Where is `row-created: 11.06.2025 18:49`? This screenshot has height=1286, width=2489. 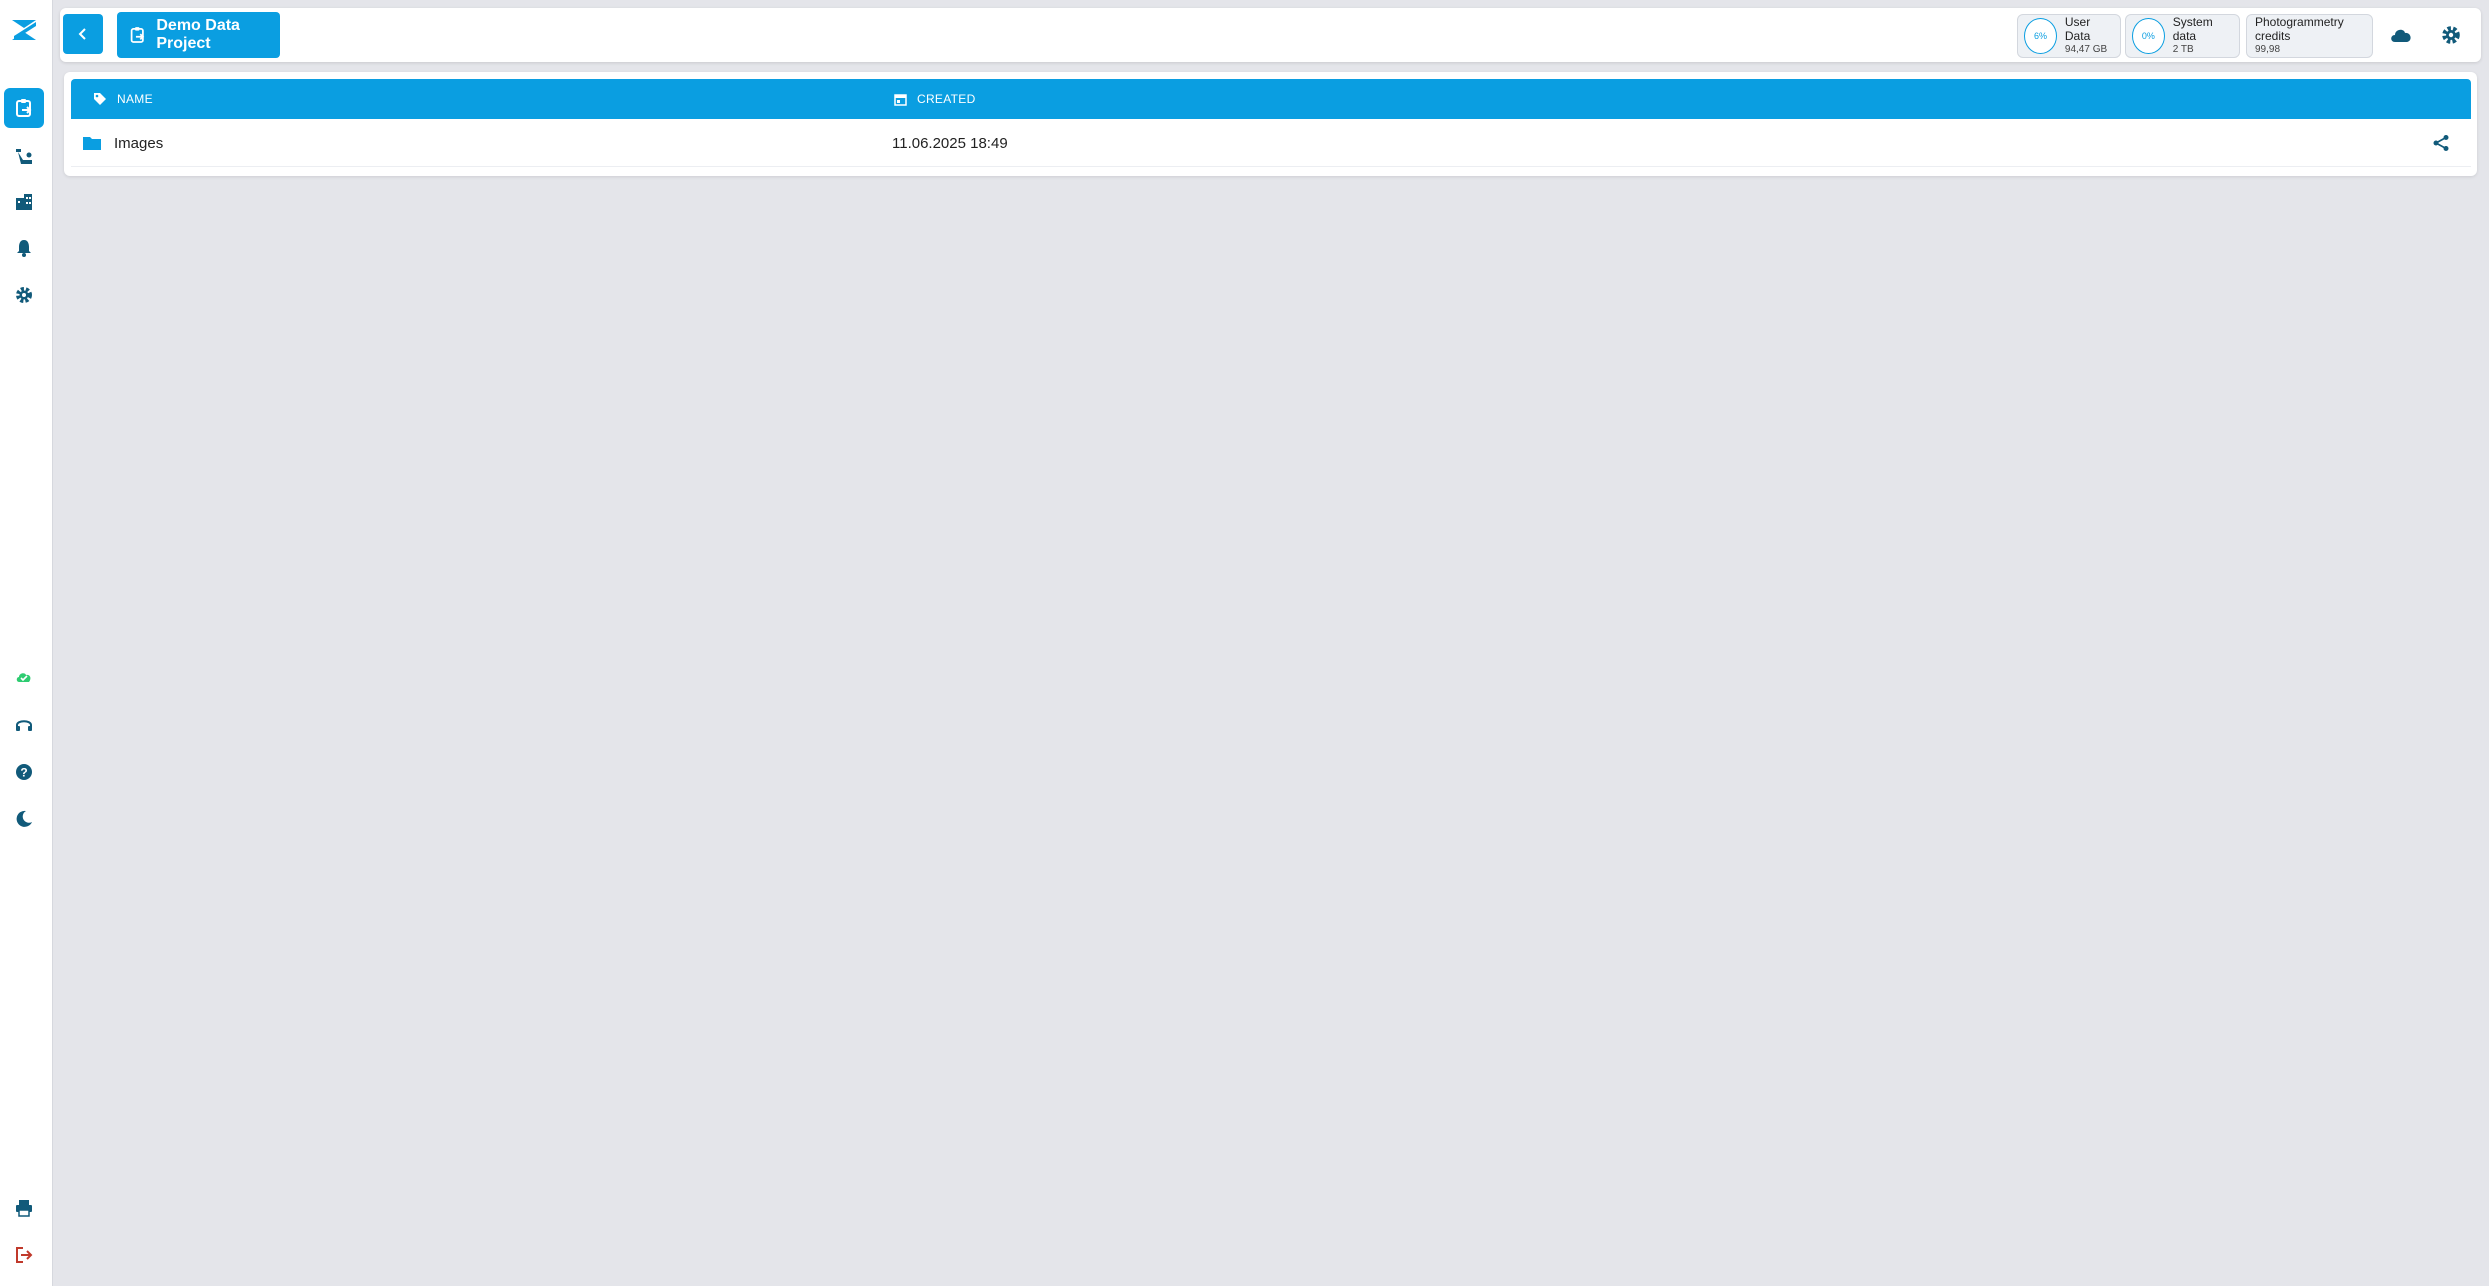
row-created: 11.06.2025 18:49 is located at coordinates (950, 143).